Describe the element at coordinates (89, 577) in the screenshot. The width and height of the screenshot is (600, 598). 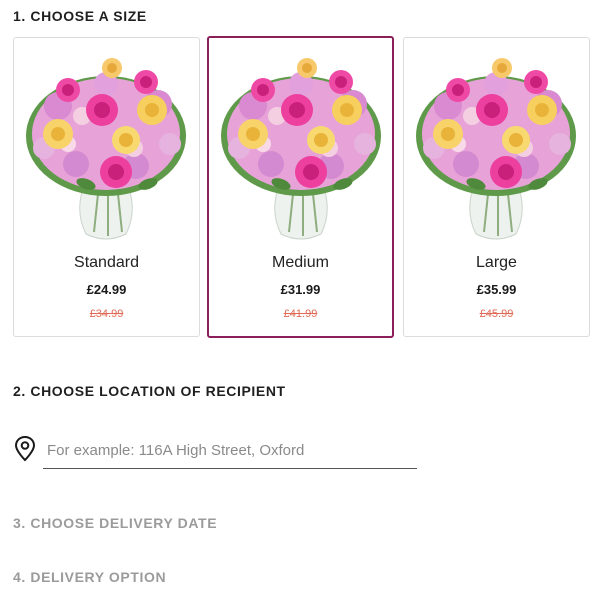
I see `step-4-title: 4. DELIVERY OPTION` at that location.